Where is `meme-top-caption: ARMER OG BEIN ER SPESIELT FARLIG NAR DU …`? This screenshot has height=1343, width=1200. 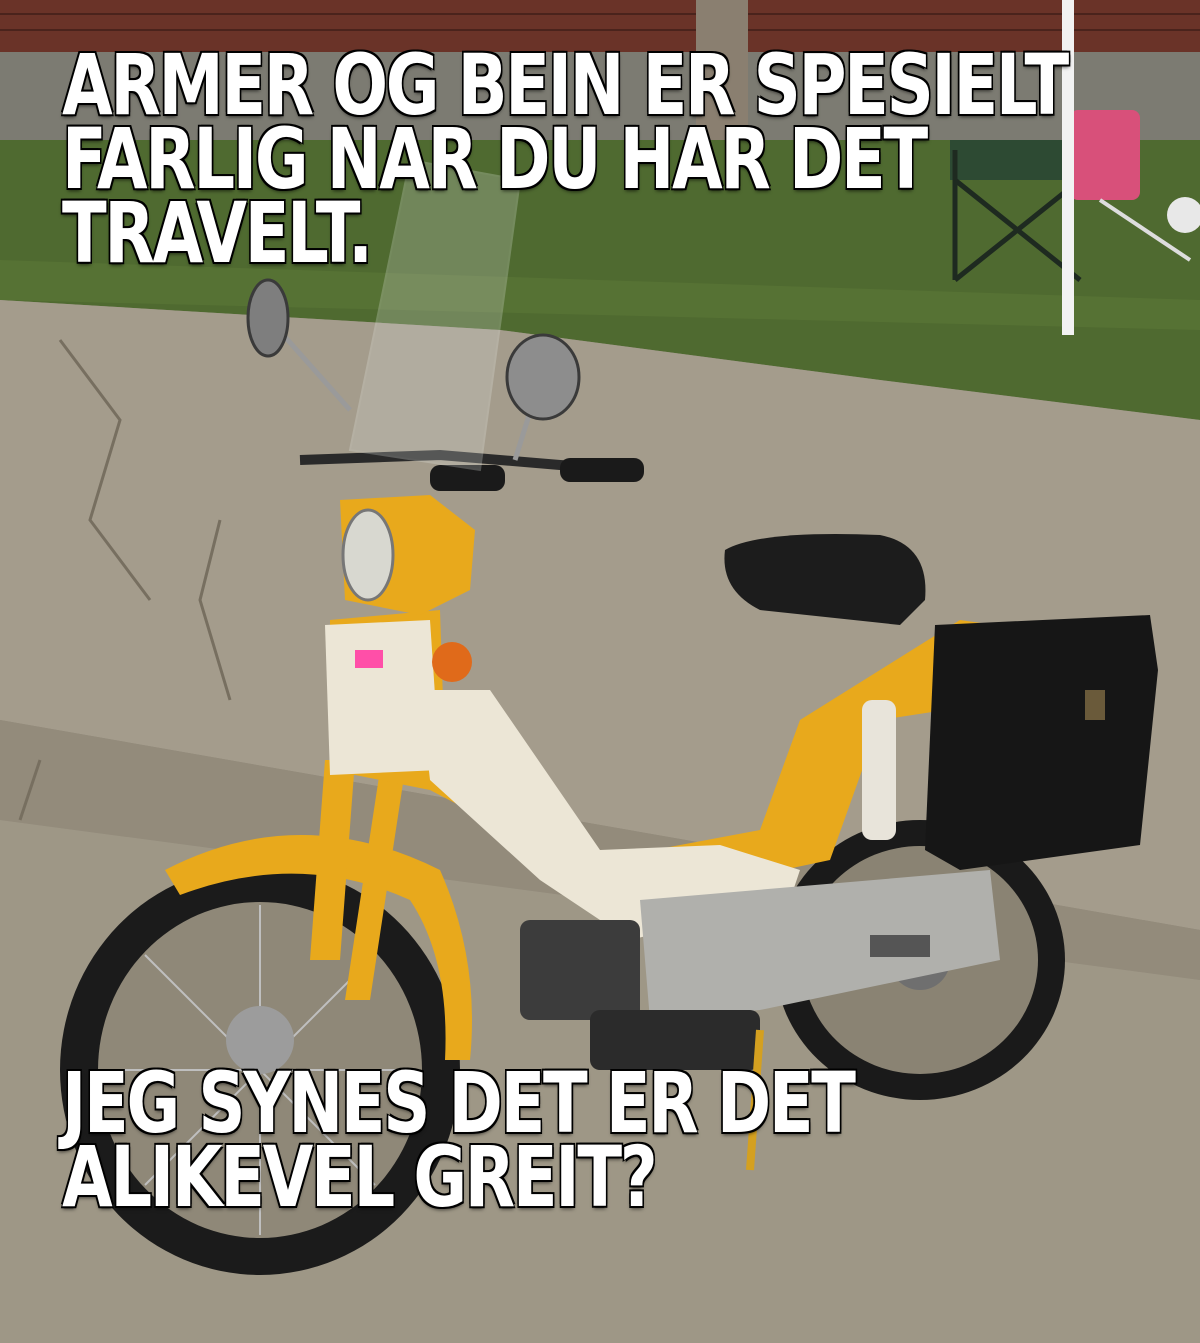 meme-top-caption: ARMER OG BEIN ER SPESIELT FARLIG NAR DU … is located at coordinates (565, 159).